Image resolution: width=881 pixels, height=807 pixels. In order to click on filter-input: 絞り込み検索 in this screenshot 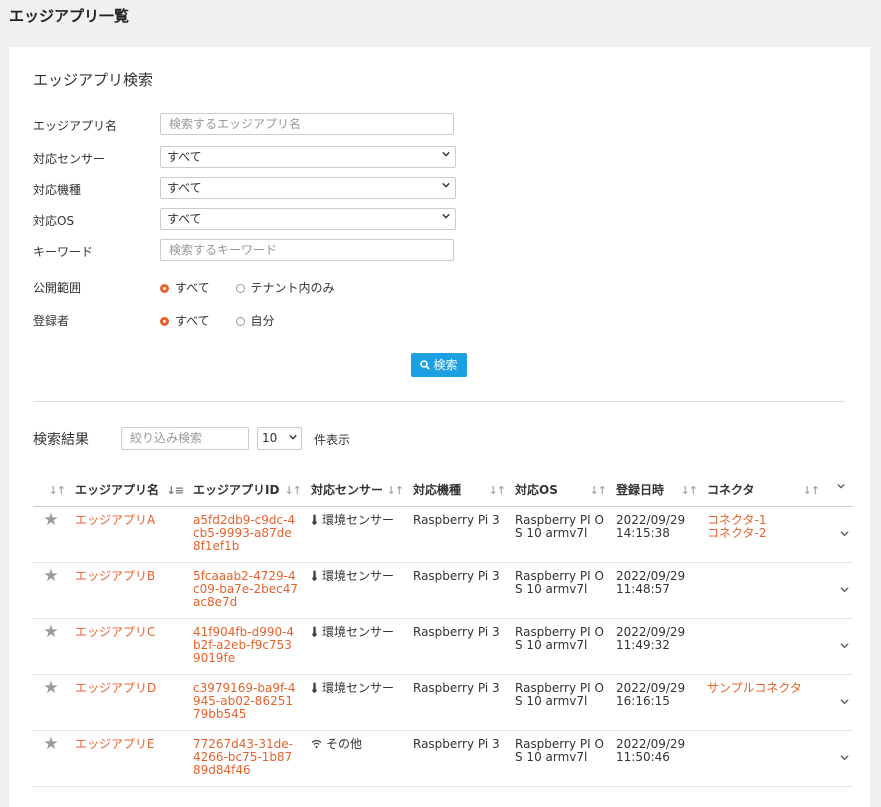, I will do `click(185, 438)`.